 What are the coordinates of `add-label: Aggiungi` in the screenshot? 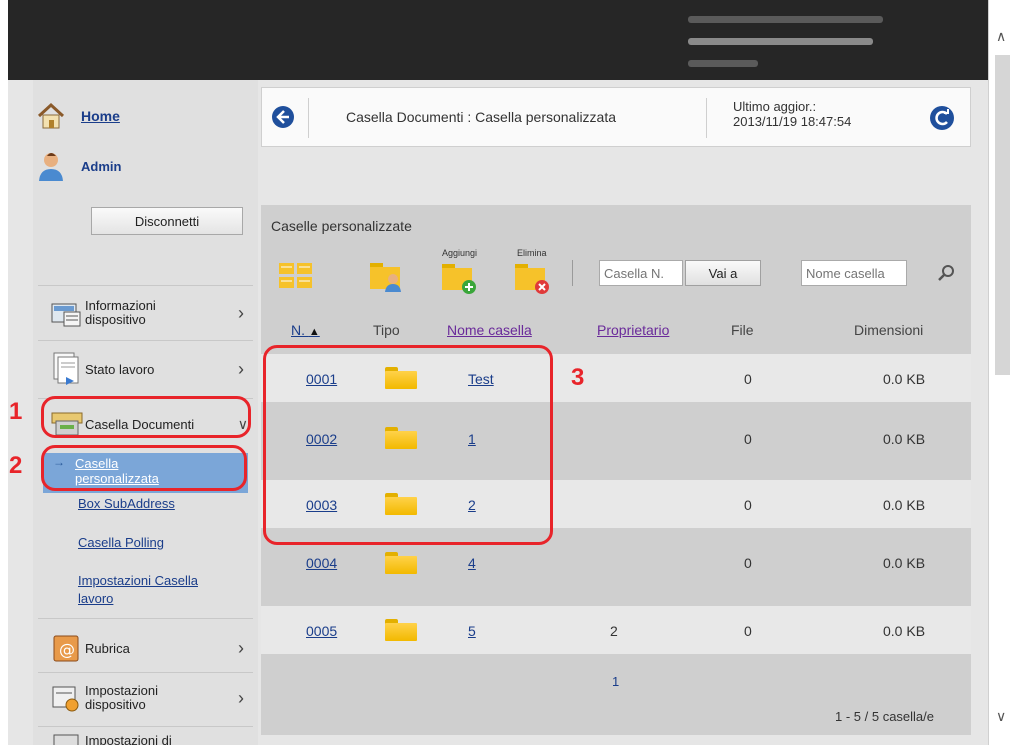 It's located at (460, 253).